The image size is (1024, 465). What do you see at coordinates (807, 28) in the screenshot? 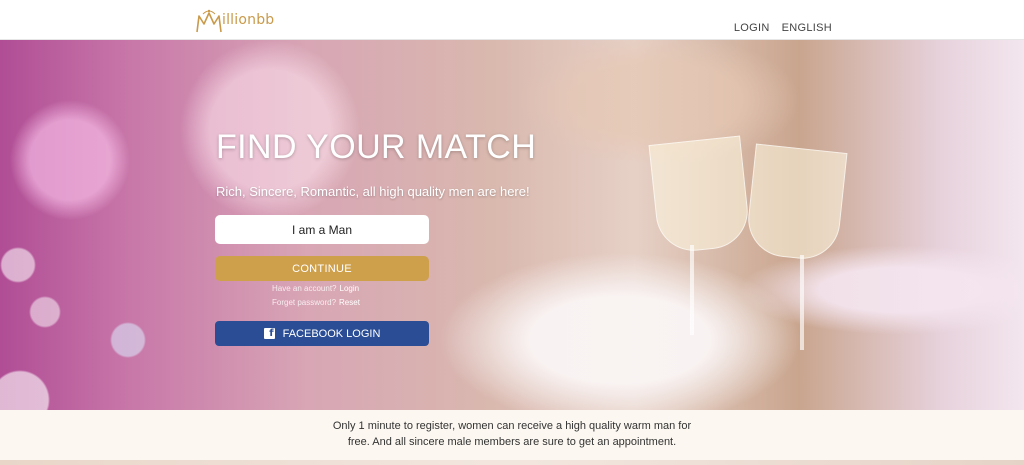
I see `nav-language-link: ENGLISH` at bounding box center [807, 28].